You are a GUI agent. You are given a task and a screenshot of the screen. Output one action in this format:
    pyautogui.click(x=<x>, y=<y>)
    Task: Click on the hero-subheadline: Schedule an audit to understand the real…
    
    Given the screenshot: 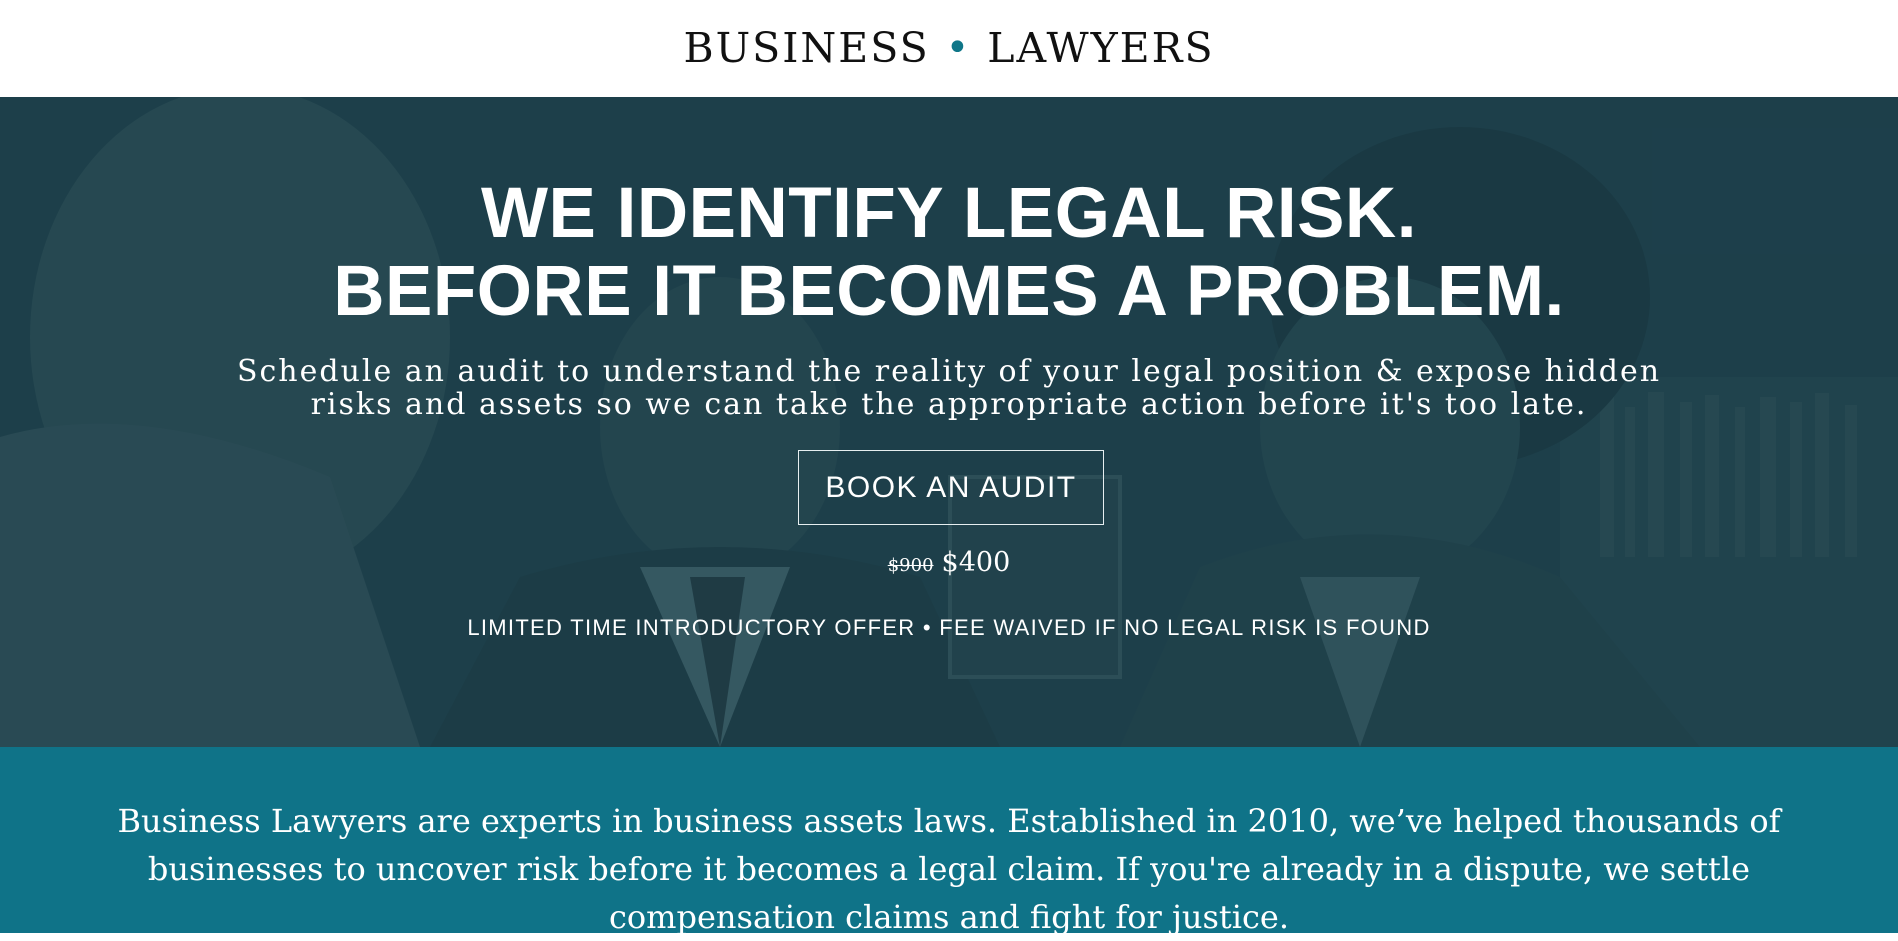 What is the action you would take?
    pyautogui.click(x=949, y=388)
    